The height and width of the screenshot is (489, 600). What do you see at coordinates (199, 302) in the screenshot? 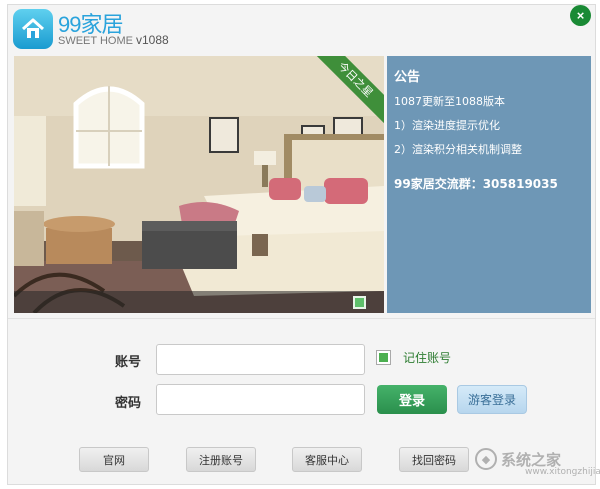
I see `image-caption-bar` at bounding box center [199, 302].